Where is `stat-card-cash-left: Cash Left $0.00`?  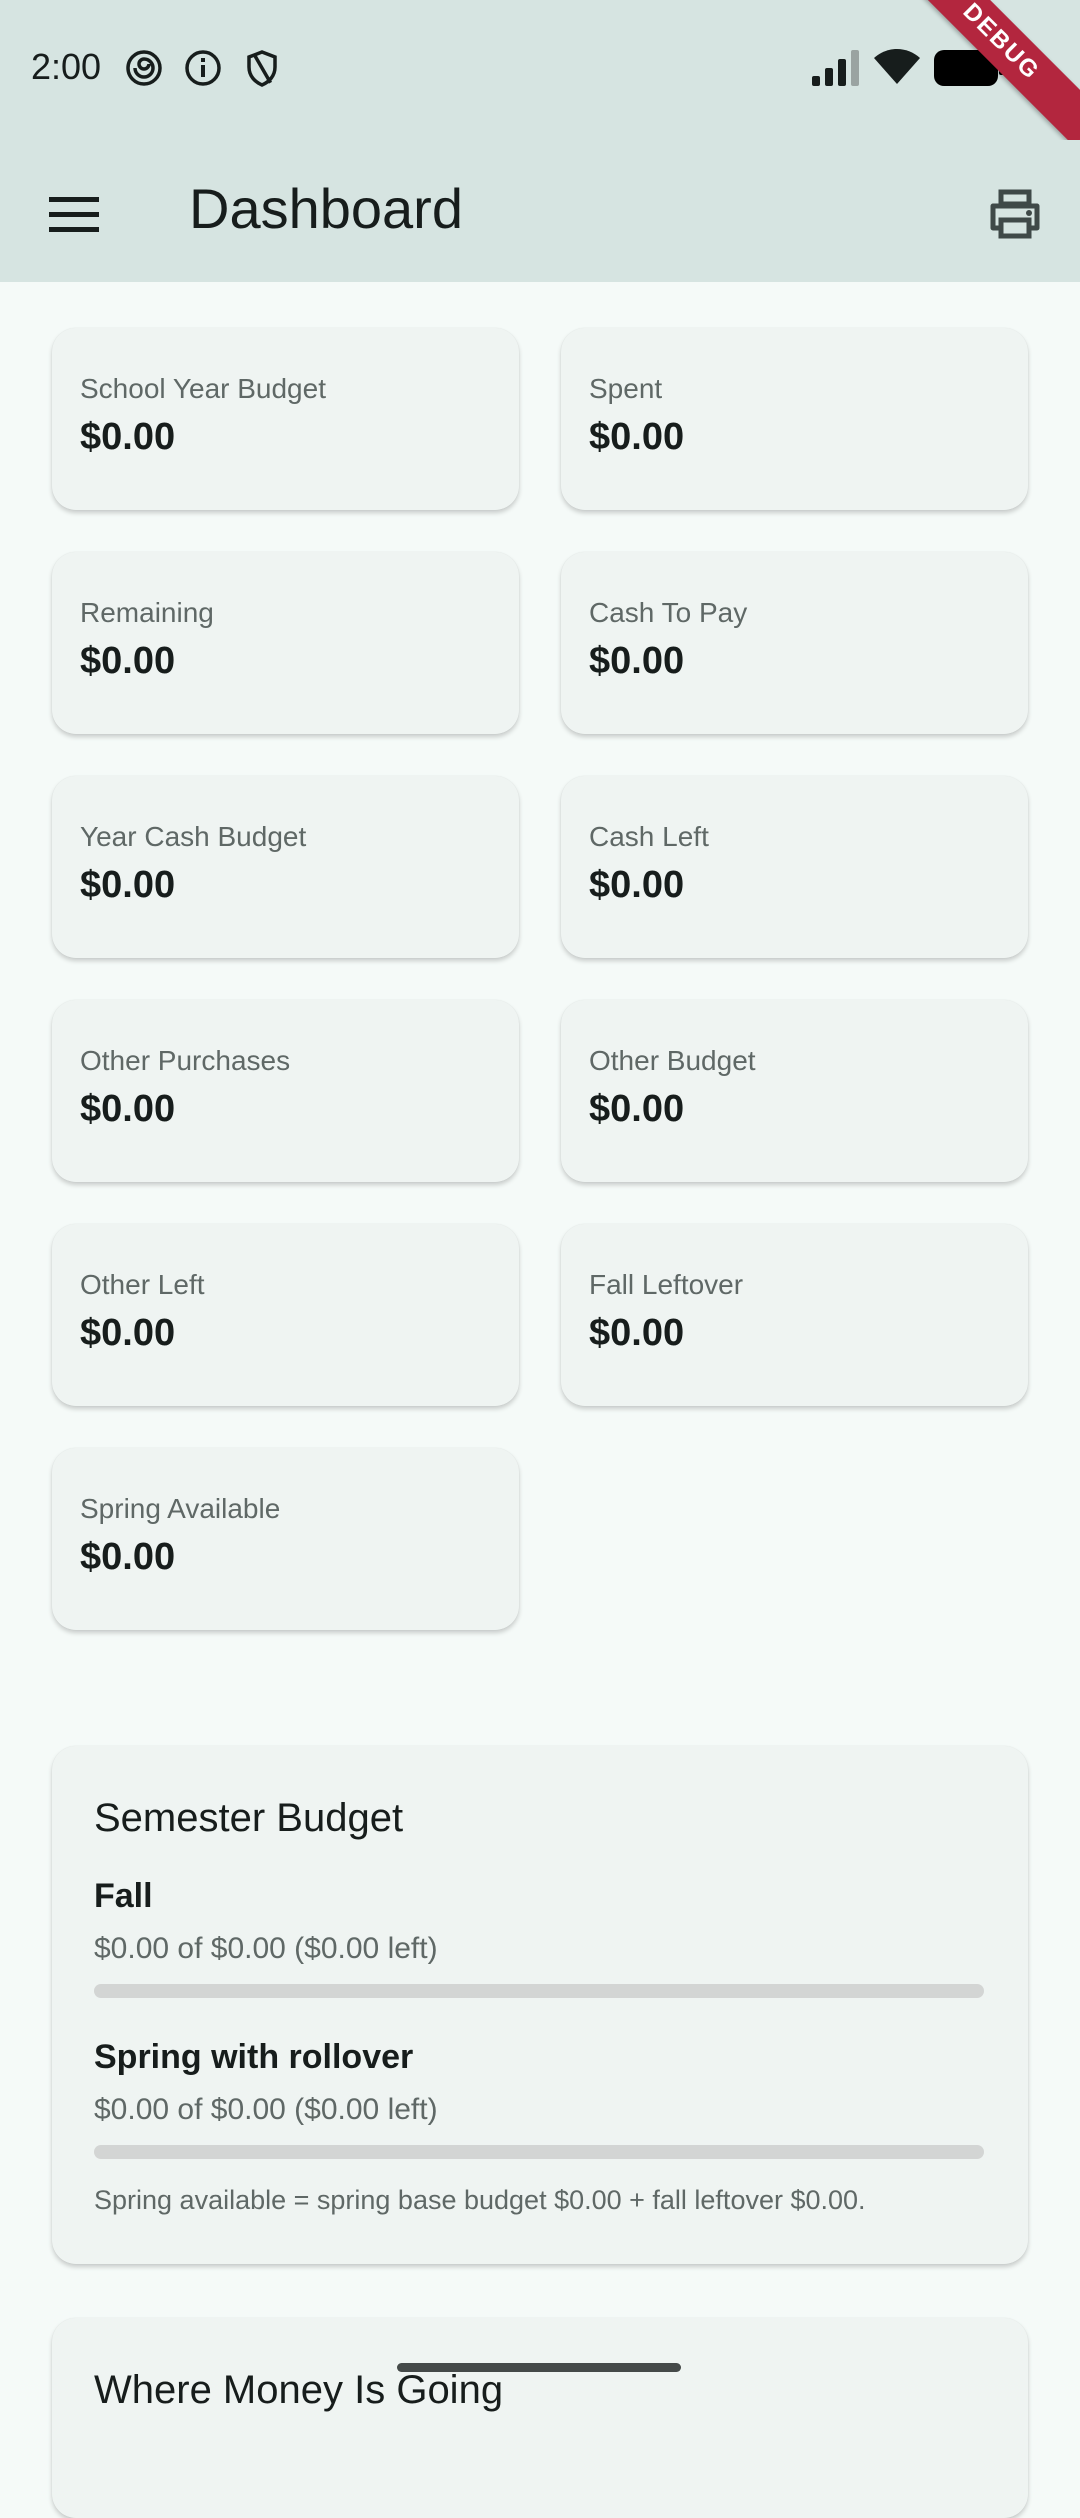 stat-card-cash-left: Cash Left $0.00 is located at coordinates (794, 867).